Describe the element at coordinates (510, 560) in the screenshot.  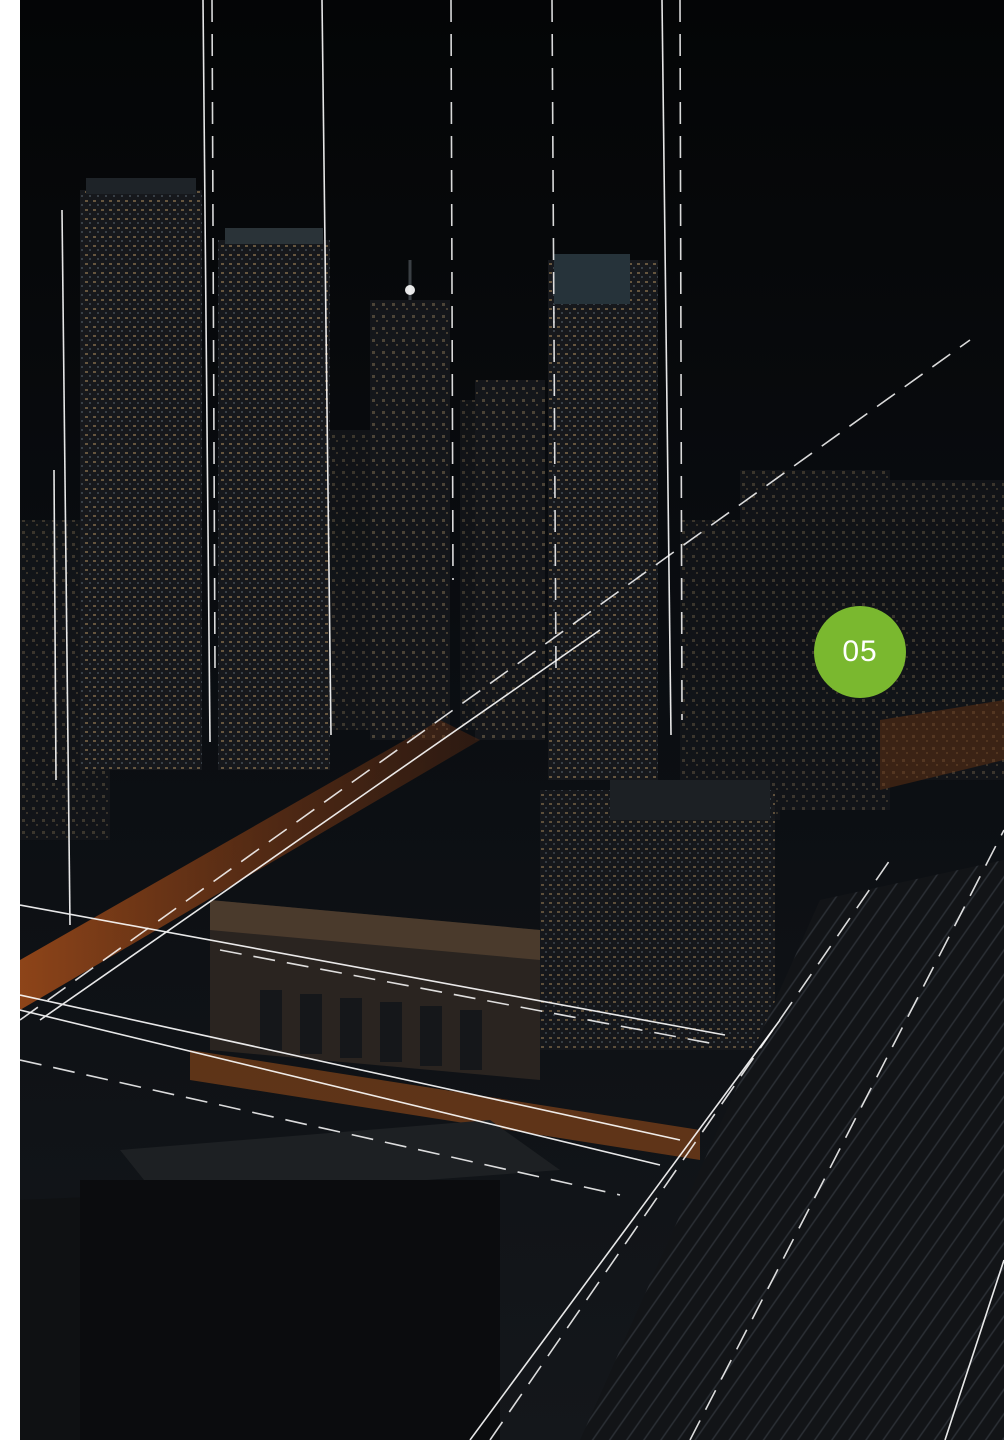
I see `mid-tower` at that location.